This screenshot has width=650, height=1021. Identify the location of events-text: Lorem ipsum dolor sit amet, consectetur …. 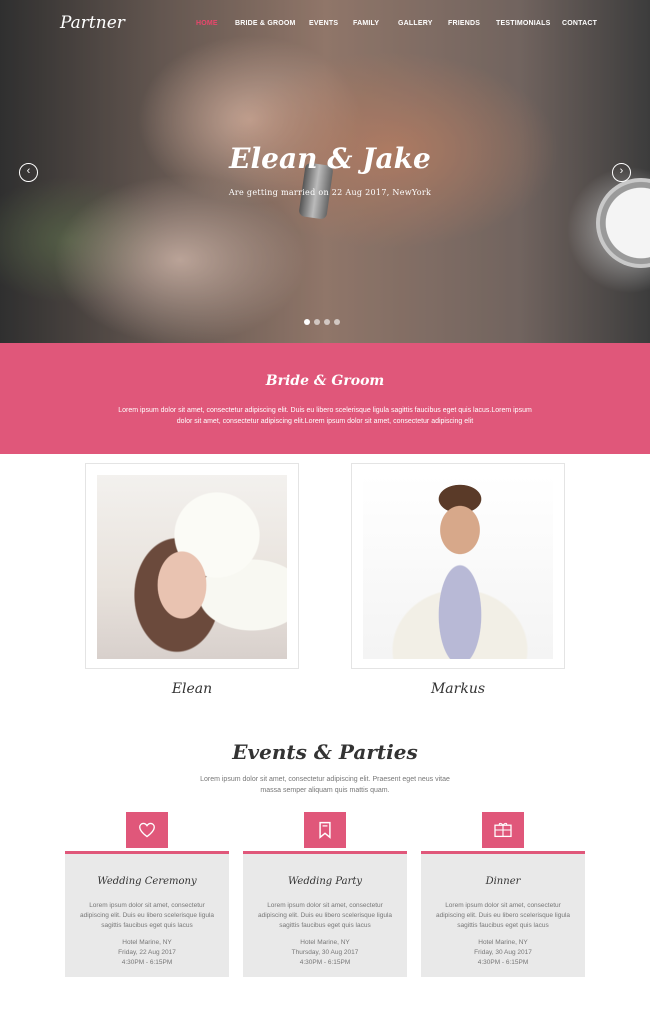
(325, 785).